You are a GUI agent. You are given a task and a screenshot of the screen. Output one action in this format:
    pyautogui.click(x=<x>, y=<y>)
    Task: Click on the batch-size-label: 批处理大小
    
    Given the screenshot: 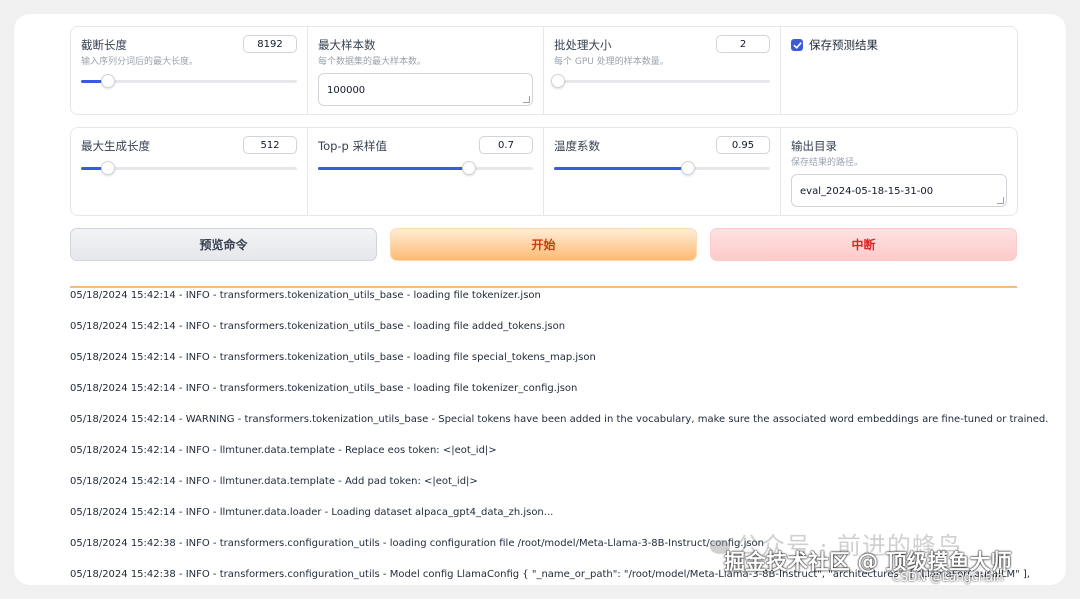 What is the action you would take?
    pyautogui.click(x=583, y=45)
    